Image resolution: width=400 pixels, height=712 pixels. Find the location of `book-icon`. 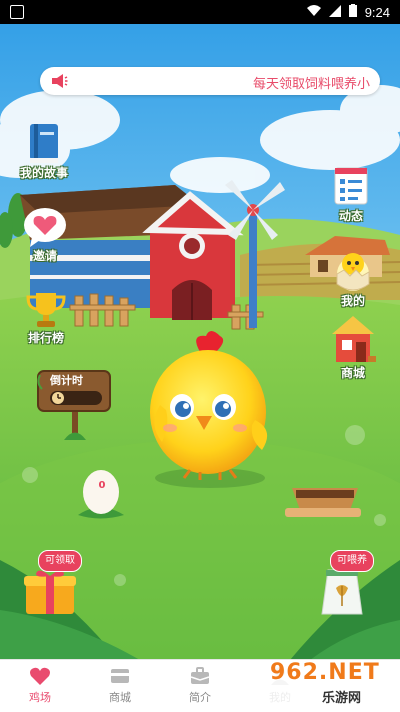

book-icon is located at coordinates (44, 143).